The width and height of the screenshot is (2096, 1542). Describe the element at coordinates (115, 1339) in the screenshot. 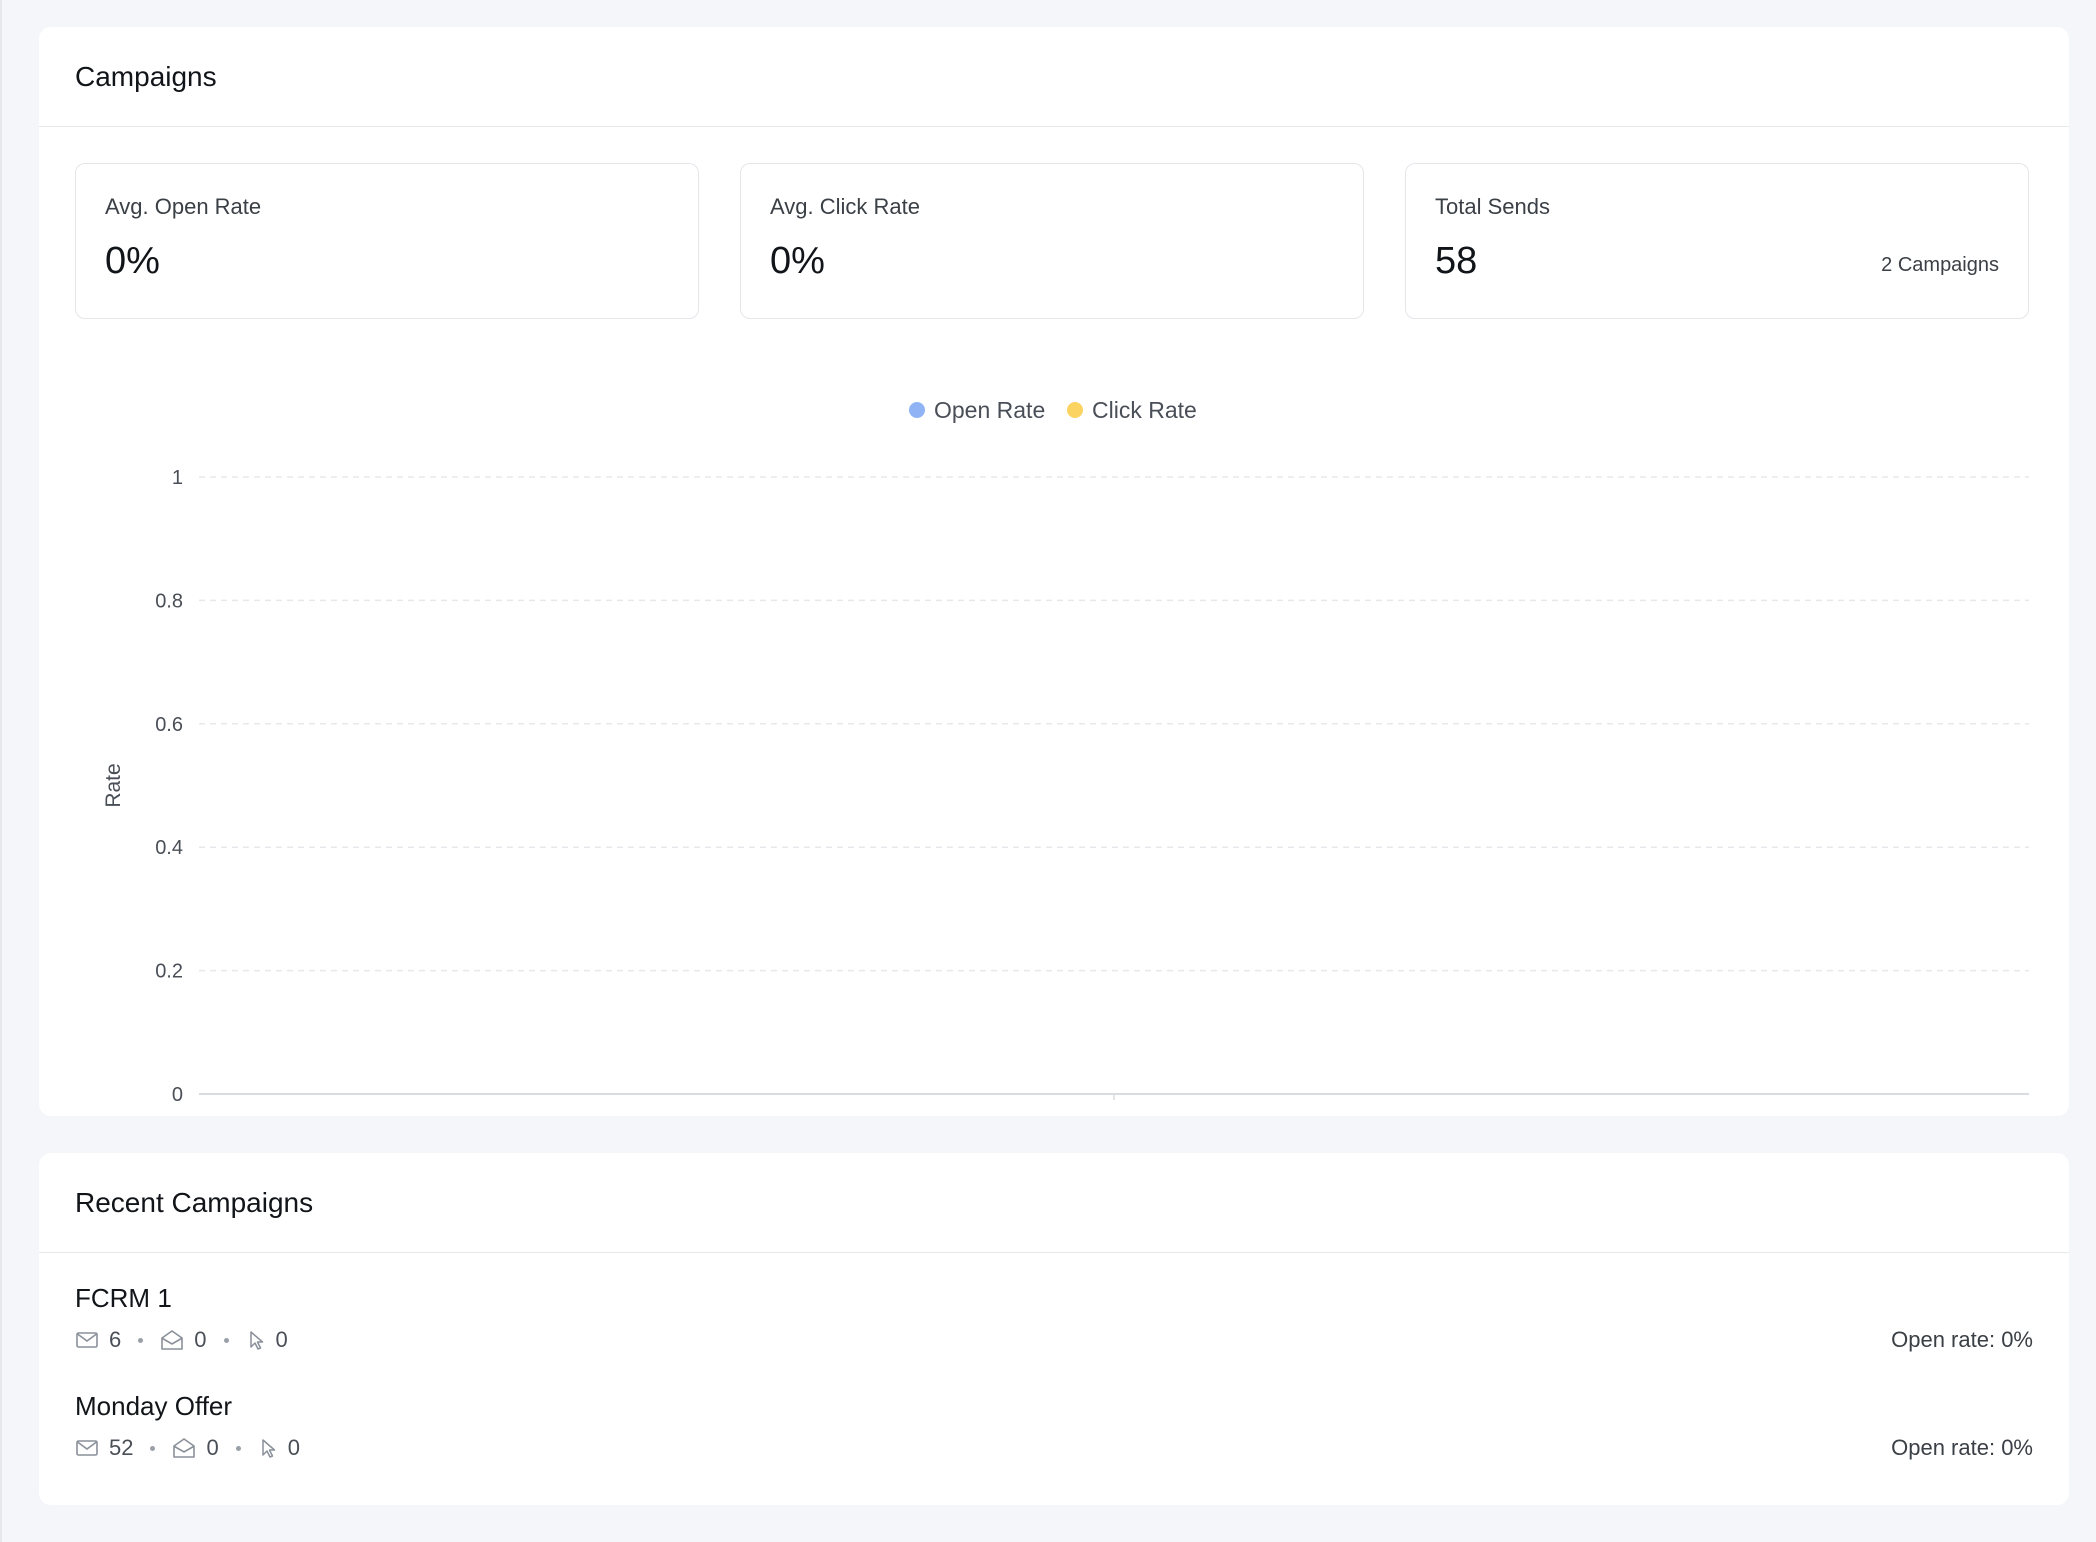

I see `sent-count: 6` at that location.